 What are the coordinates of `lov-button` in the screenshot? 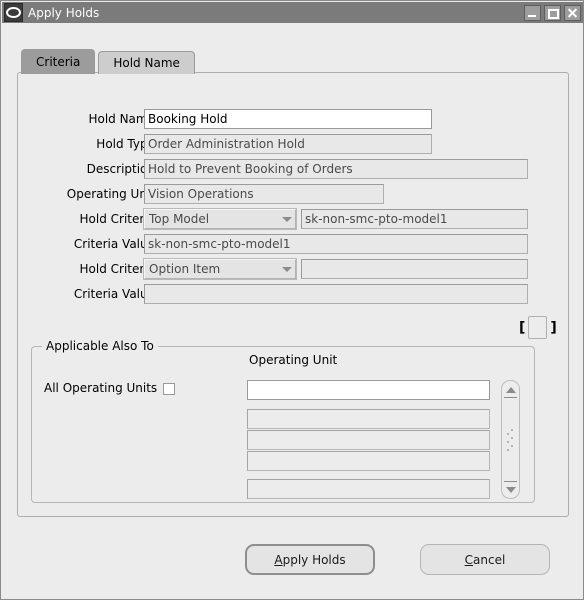 It's located at (538, 327).